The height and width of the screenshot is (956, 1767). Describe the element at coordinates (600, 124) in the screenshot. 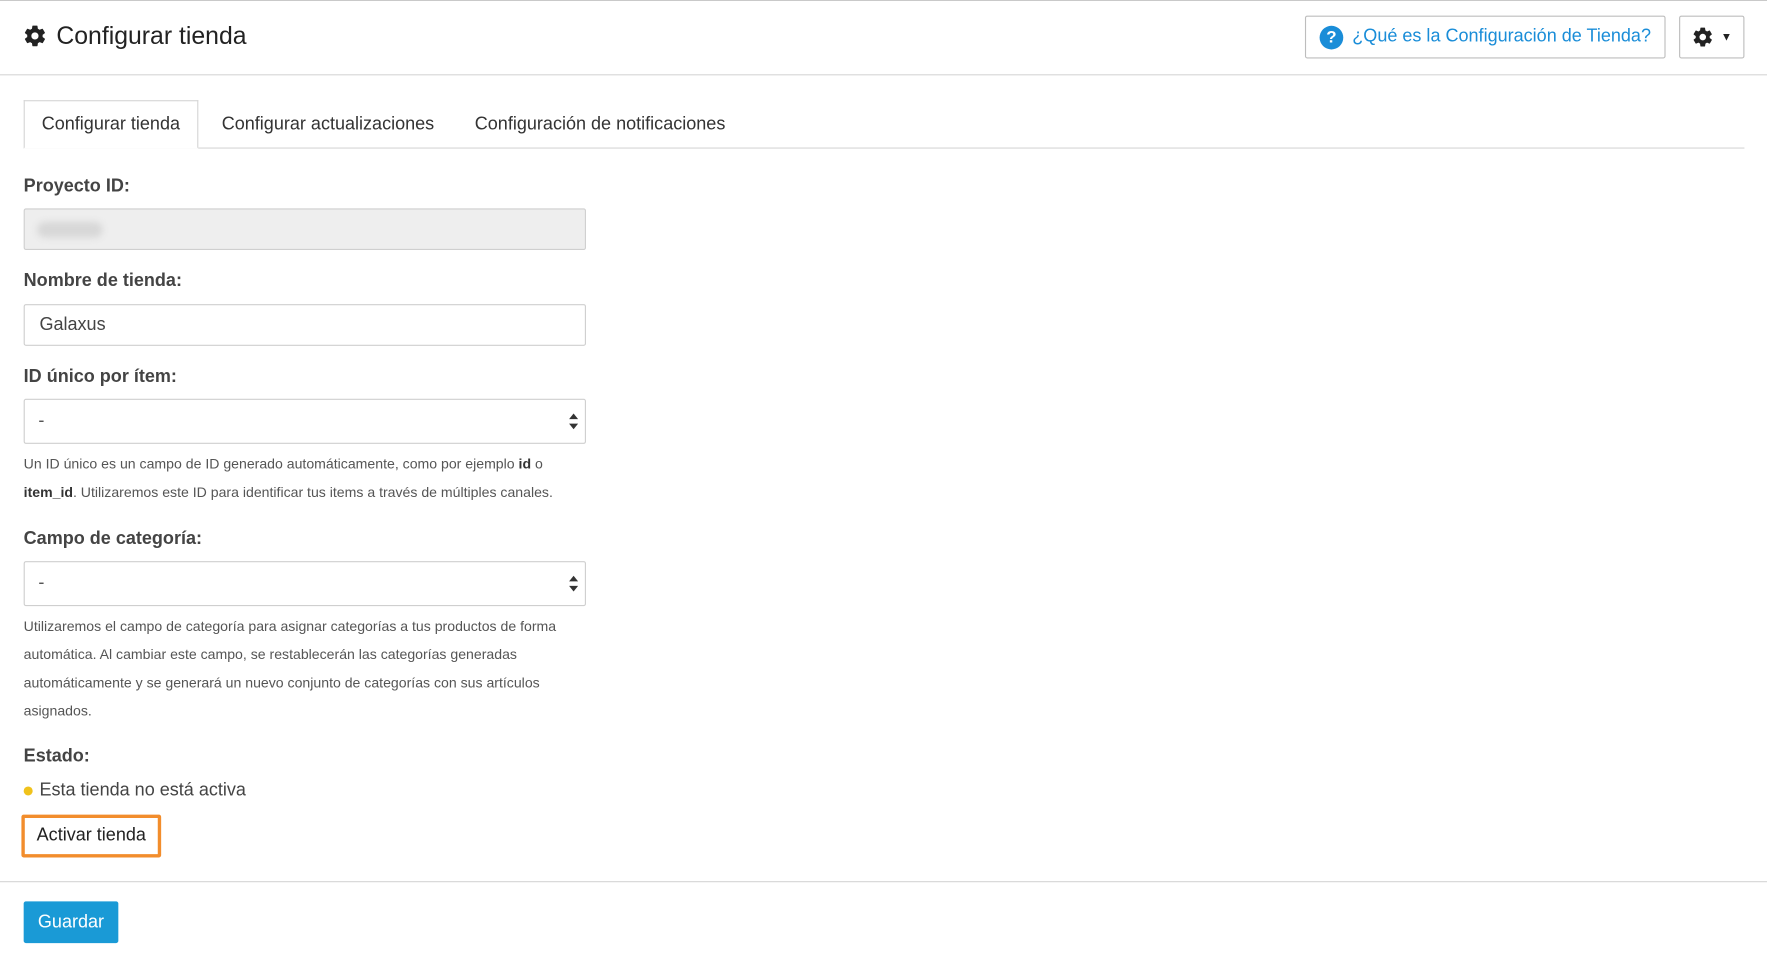

I see `tab-configuracion-notificaciones: Configuración de notificaciones` at that location.